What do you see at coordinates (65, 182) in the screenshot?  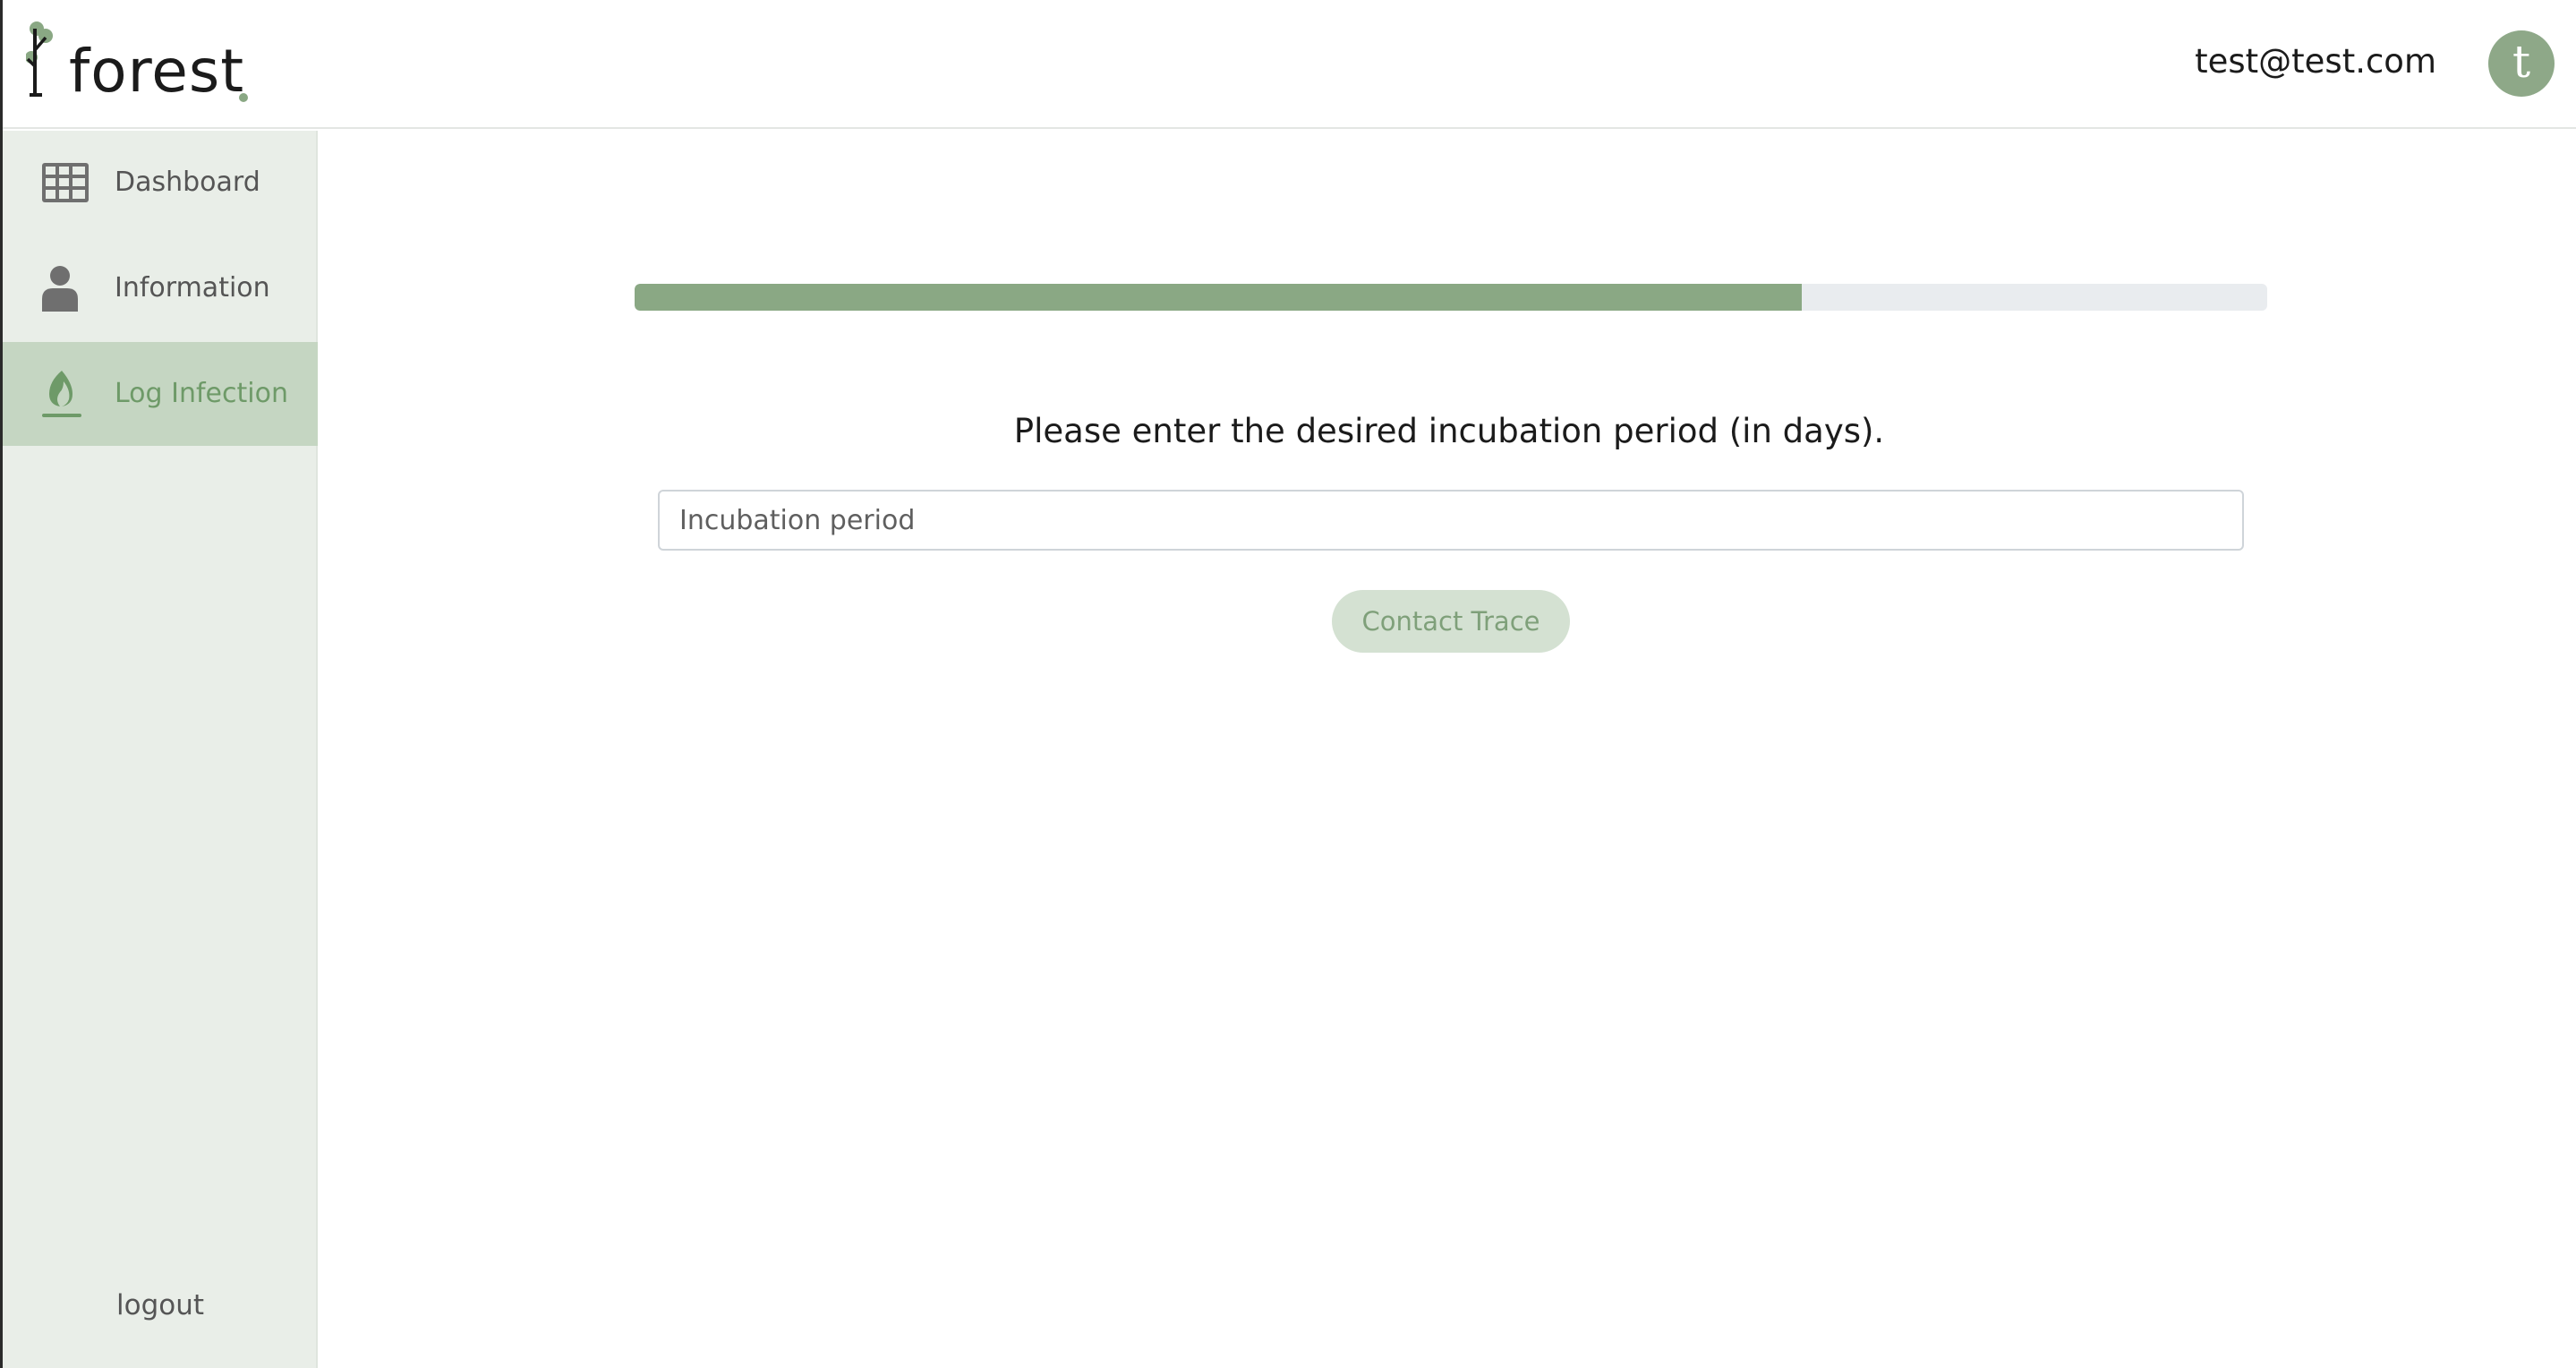 I see `grid-icon` at bounding box center [65, 182].